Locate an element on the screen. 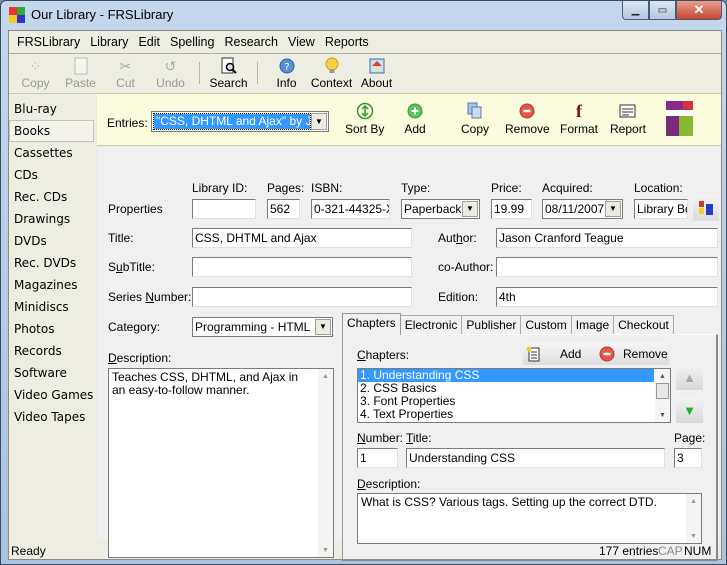 This screenshot has width=727, height=565. title-input: CSS, DHTML and Ajax is located at coordinates (302, 238).